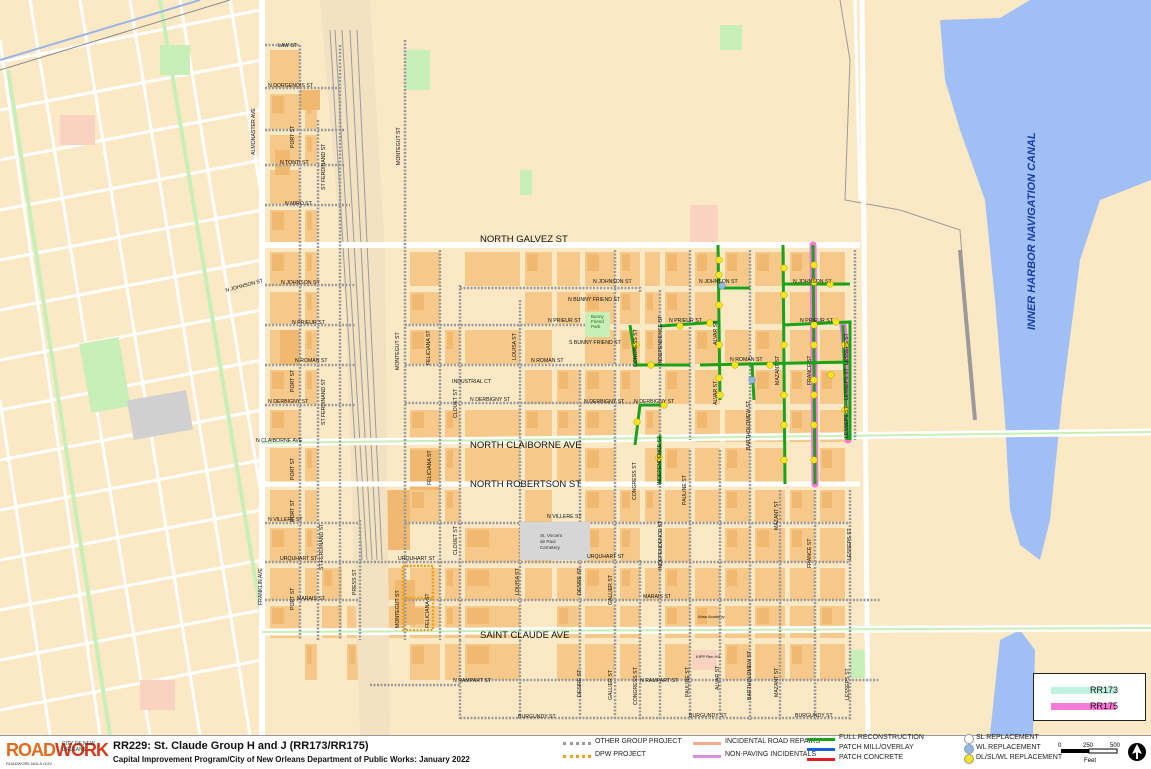  I want to click on label-feliciana2: FELICIANA ST, so click(430, 467).